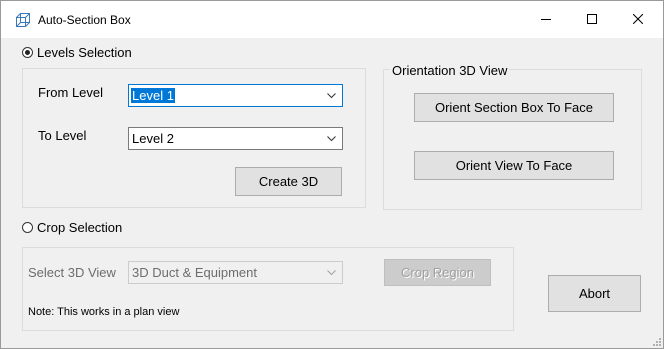  Describe the element at coordinates (656, 341) in the screenshot. I see `resize-grip-icon` at that location.